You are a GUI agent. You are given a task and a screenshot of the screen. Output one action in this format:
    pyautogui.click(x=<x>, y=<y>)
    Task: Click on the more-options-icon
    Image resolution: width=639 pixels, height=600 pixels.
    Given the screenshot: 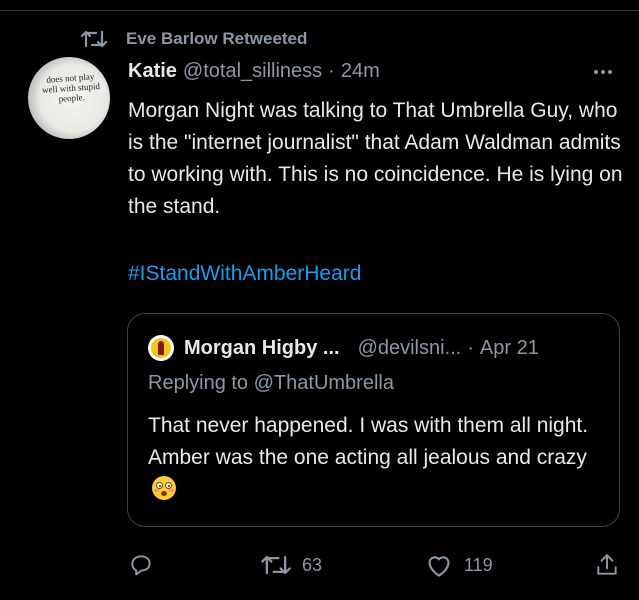 What is the action you would take?
    pyautogui.click(x=603, y=72)
    